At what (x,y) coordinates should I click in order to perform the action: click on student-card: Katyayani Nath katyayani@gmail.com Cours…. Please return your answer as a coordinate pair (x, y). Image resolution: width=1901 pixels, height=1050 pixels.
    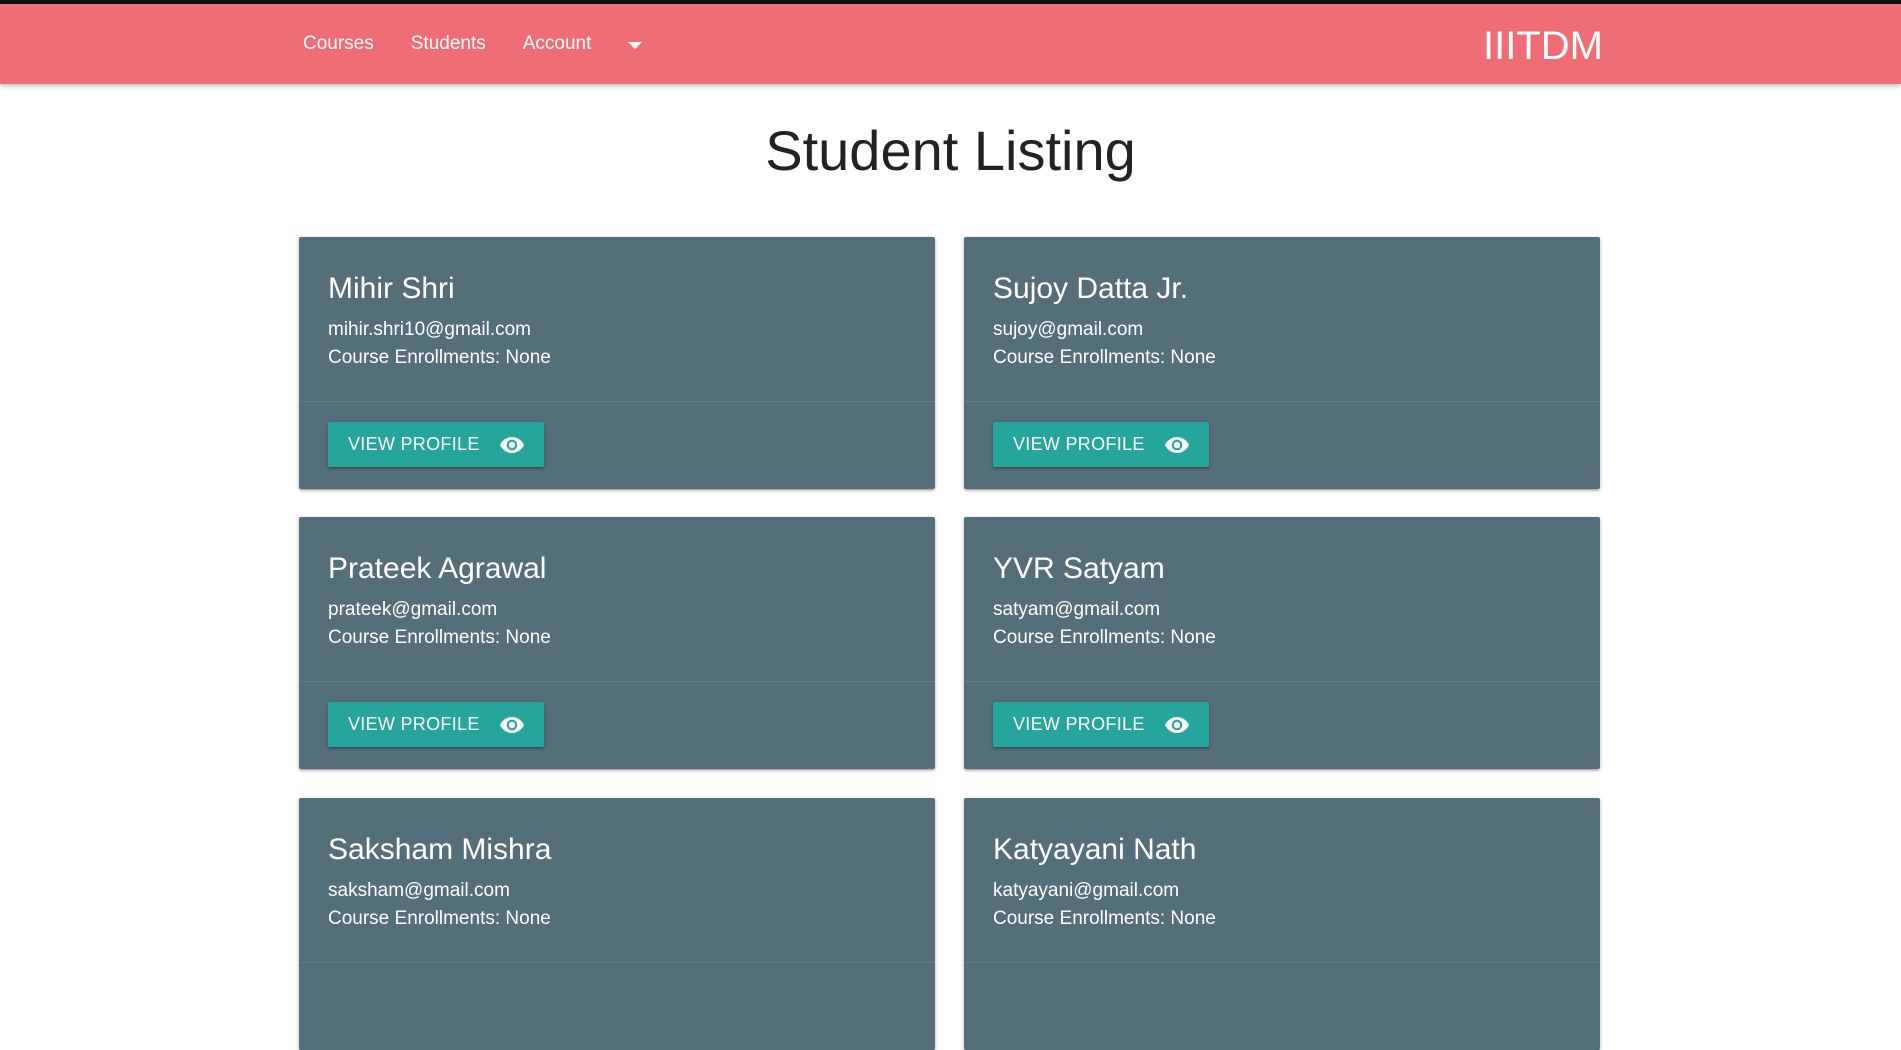
    Looking at the image, I should click on (1282, 924).